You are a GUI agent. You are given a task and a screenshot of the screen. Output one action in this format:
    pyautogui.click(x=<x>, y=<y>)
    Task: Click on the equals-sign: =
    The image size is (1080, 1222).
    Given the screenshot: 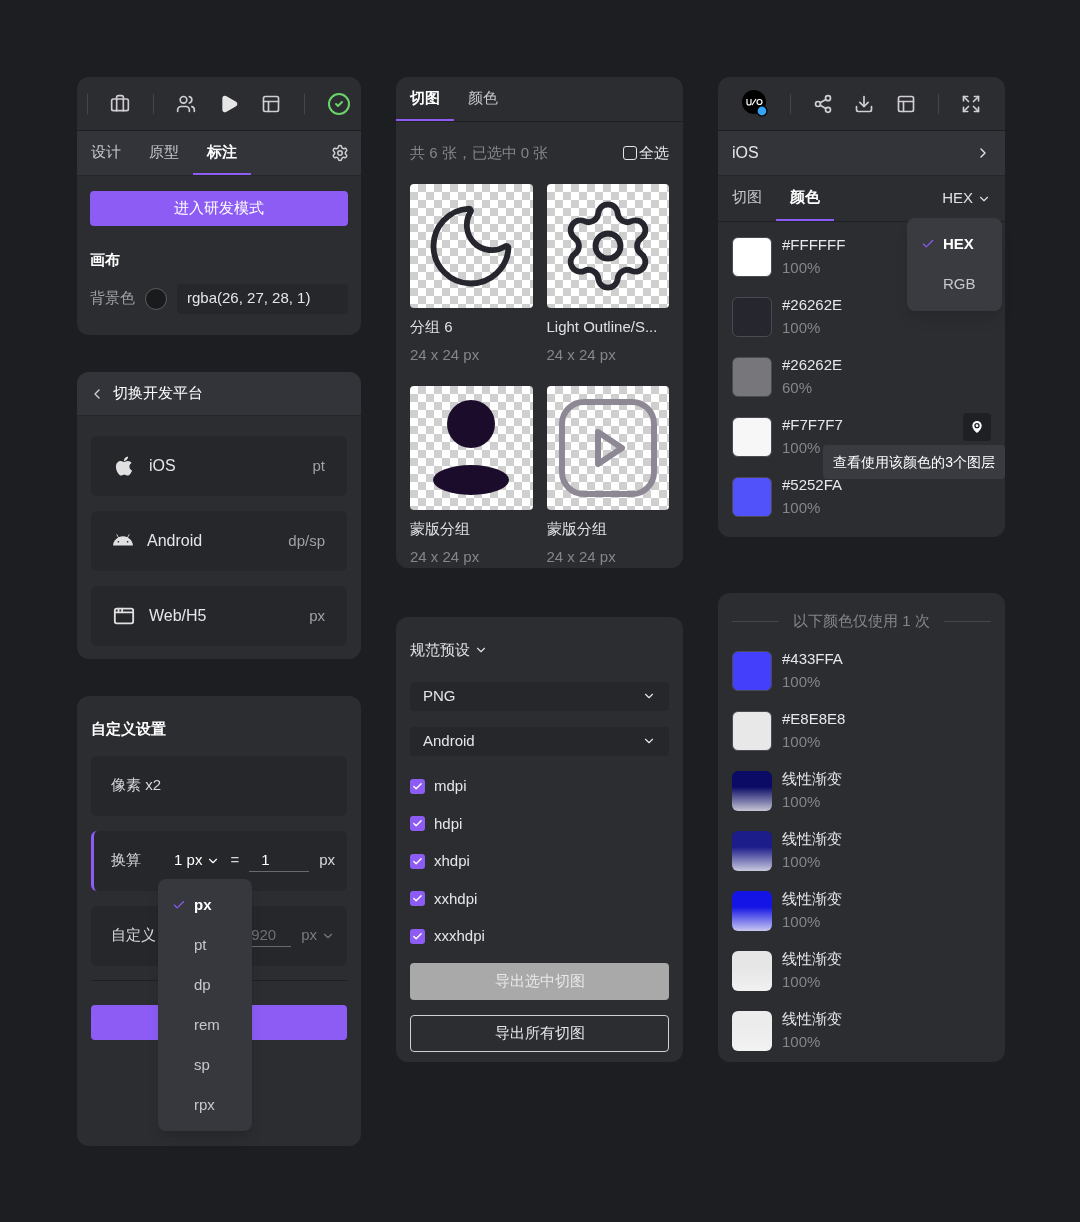 What is the action you would take?
    pyautogui.click(x=235, y=860)
    